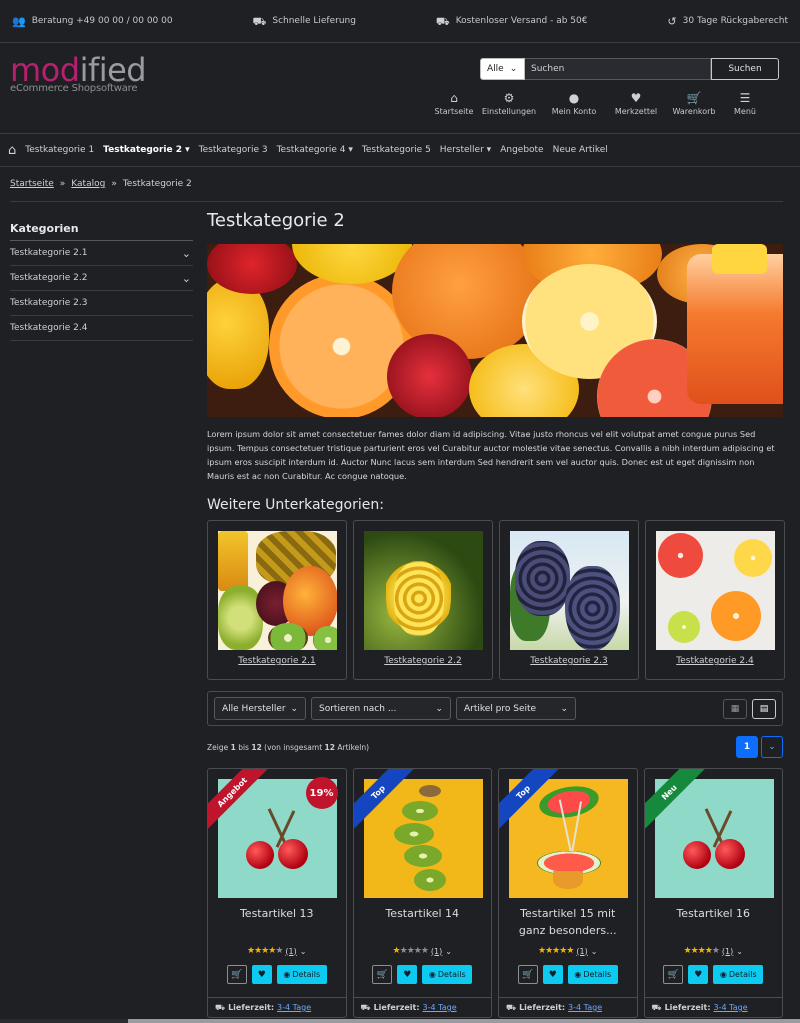 Image resolution: width=800 pixels, height=1023 pixels. I want to click on result-count-text: bis, so click(243, 747).